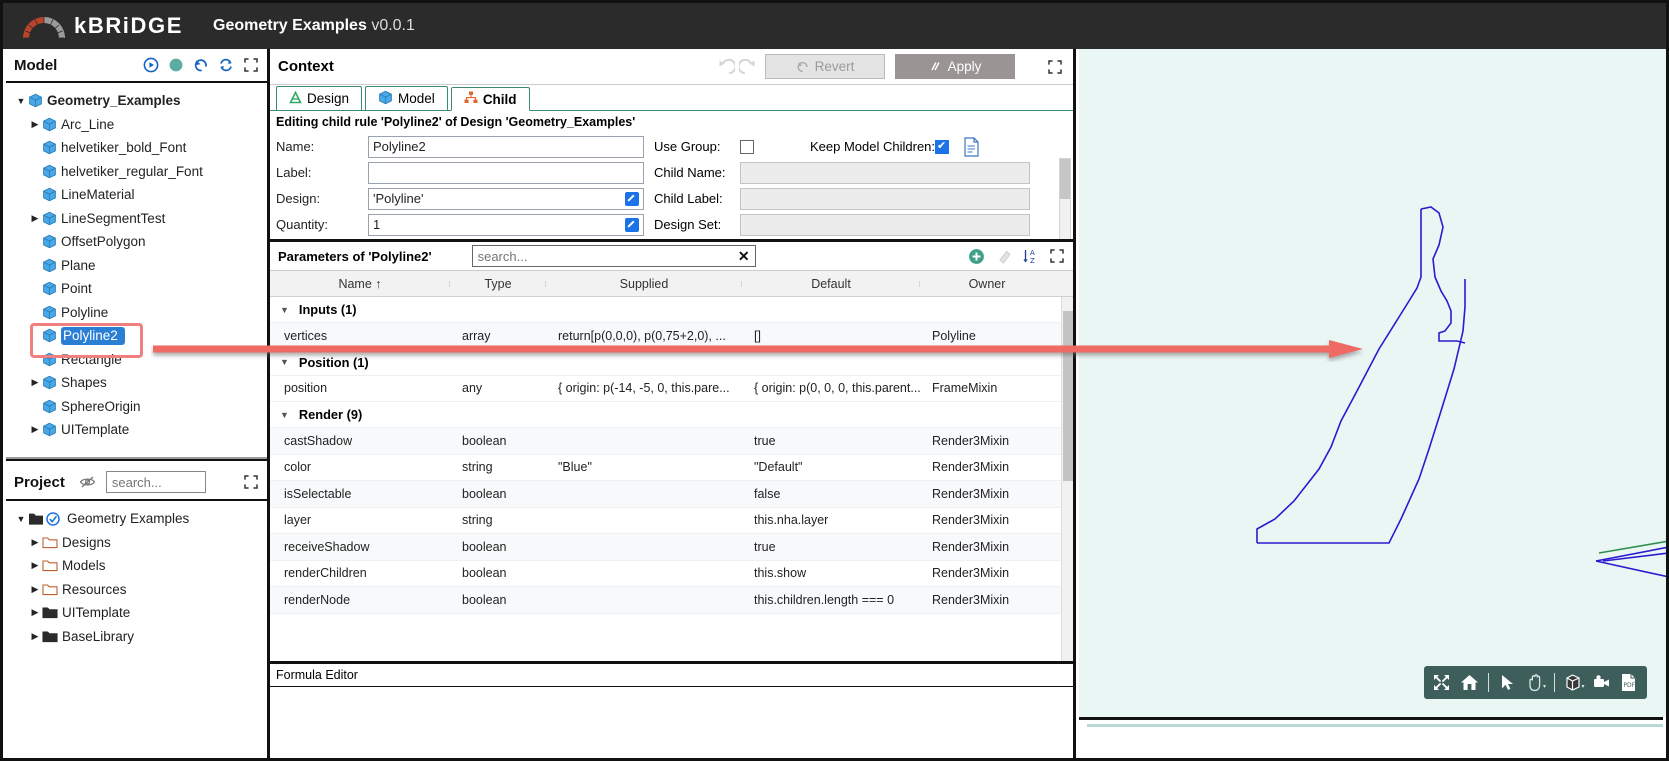 The image size is (1669, 761). What do you see at coordinates (955, 66) in the screenshot?
I see `apply-button: Apply` at bounding box center [955, 66].